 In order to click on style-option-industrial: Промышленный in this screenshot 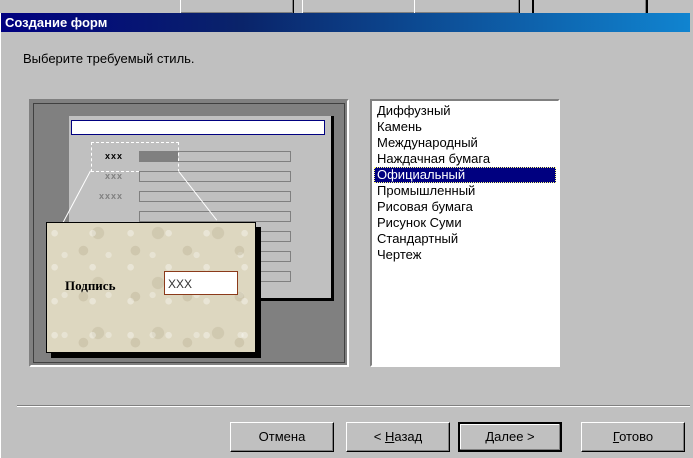, I will do `click(465, 191)`.